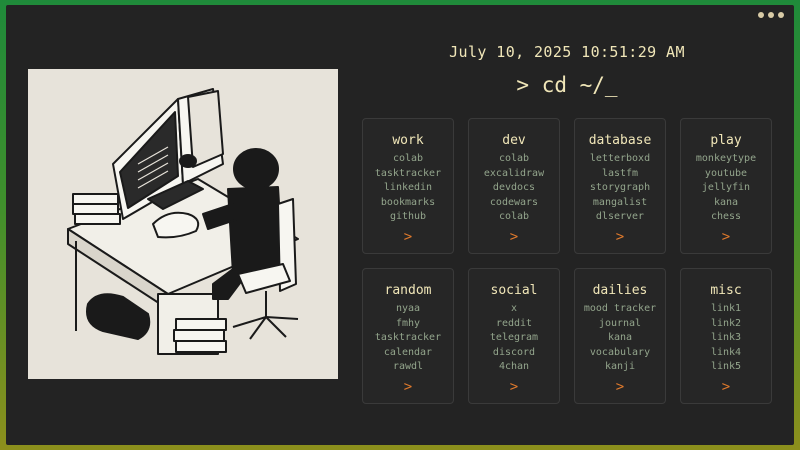 Image resolution: width=800 pixels, height=450 pixels. I want to click on link-item: mood tracker, so click(620, 309).